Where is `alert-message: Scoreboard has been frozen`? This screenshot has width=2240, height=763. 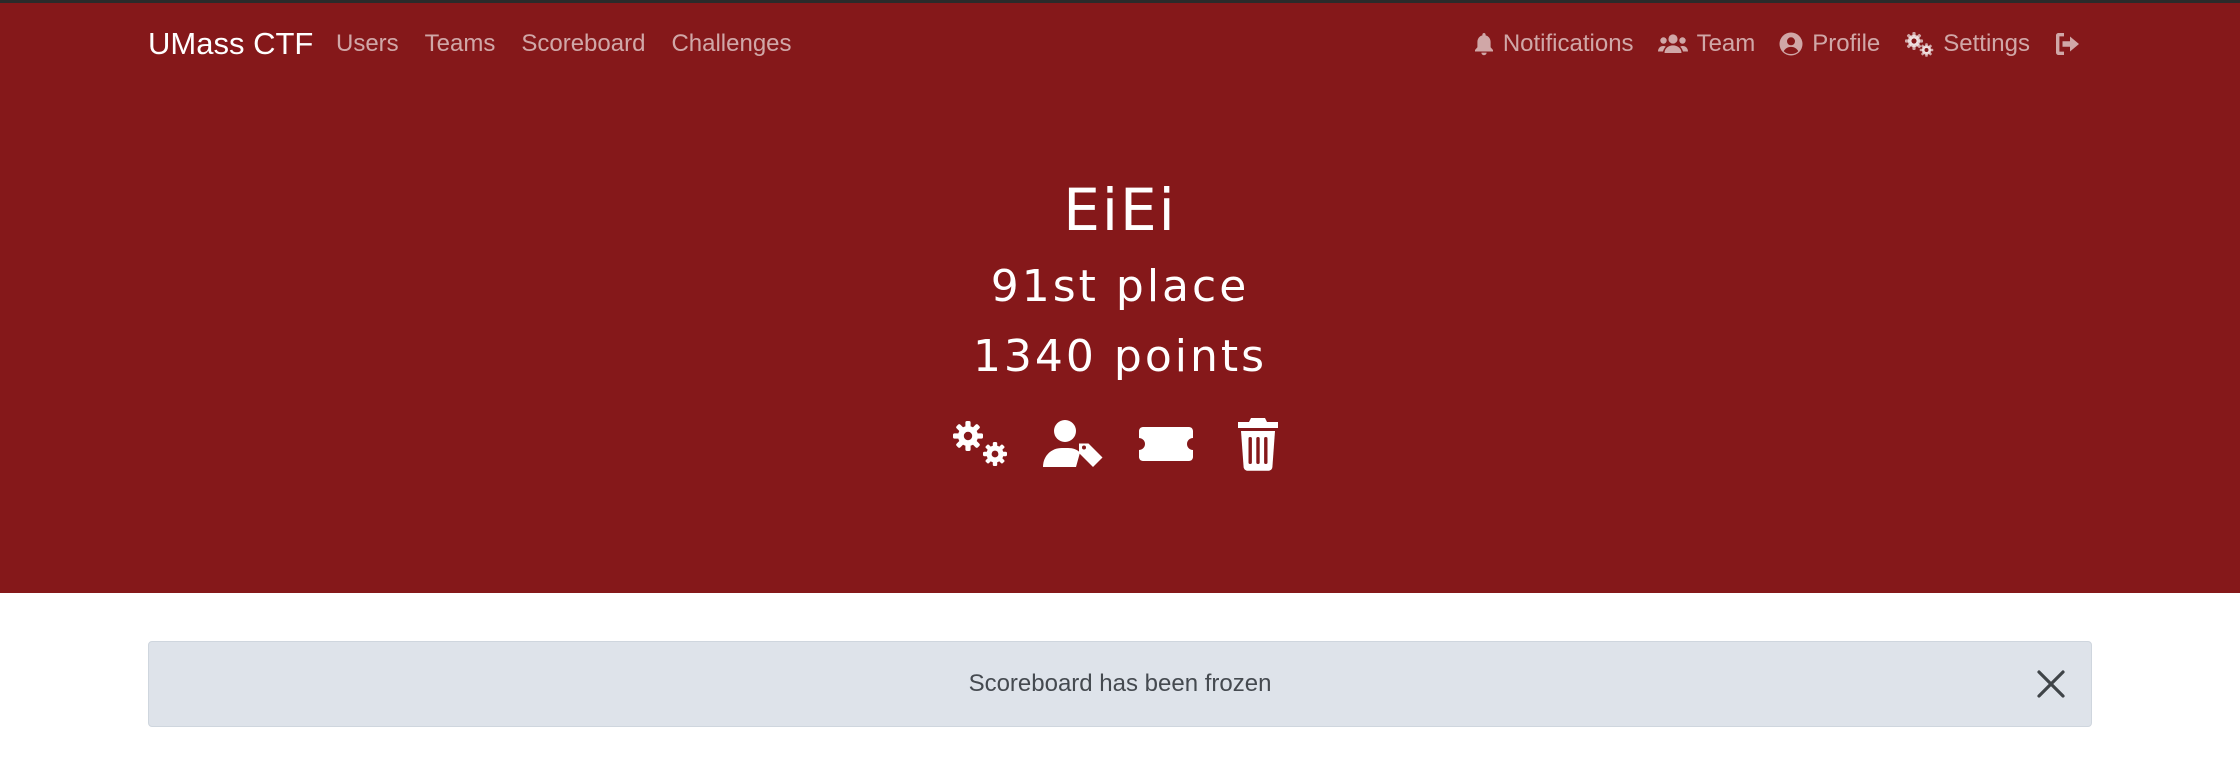
alert-message: Scoreboard has been frozen is located at coordinates (1120, 683).